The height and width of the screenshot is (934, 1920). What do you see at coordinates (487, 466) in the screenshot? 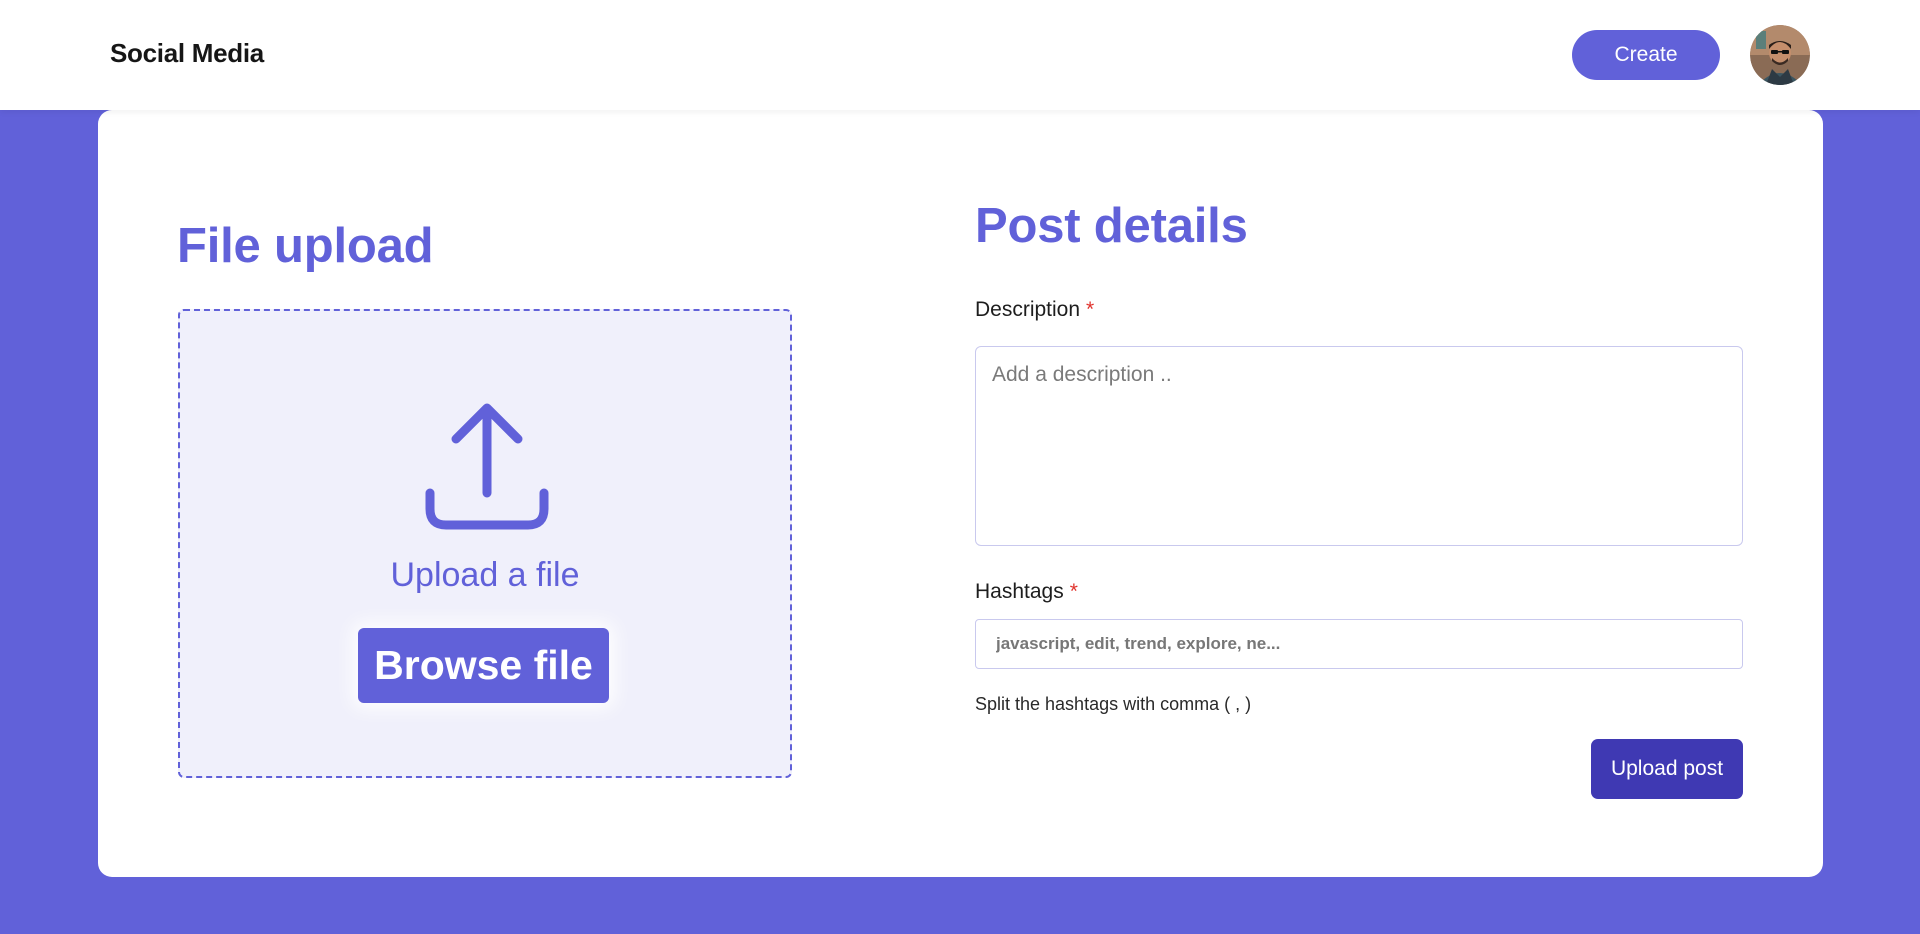
I see `upload-icon` at bounding box center [487, 466].